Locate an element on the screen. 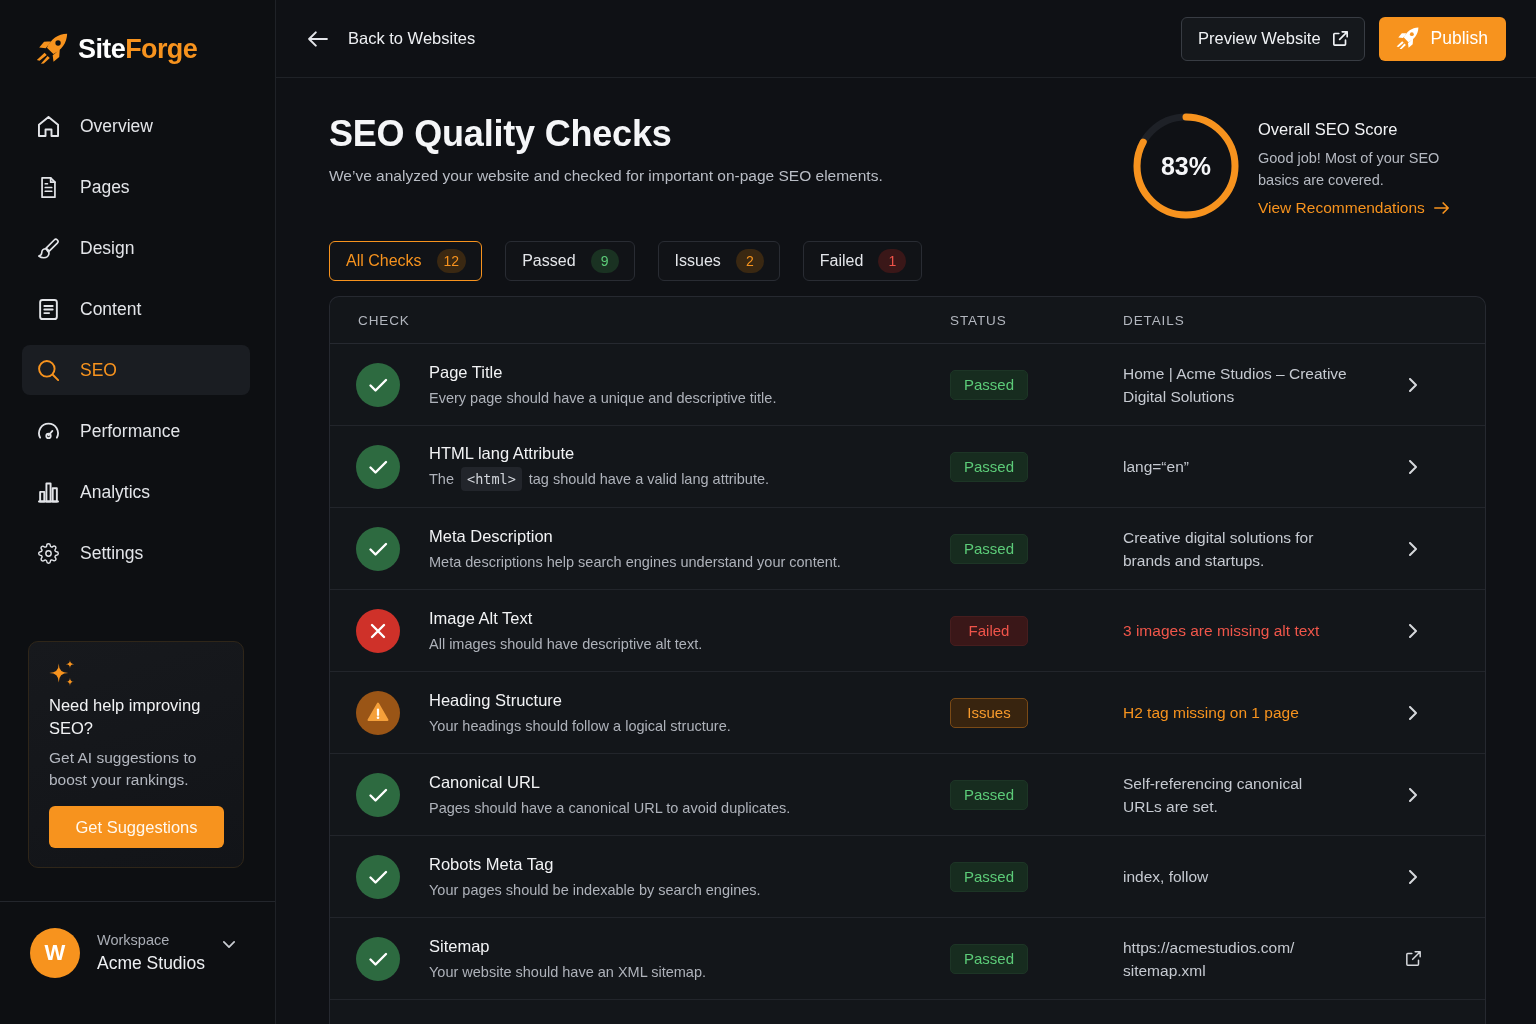  sidebar-nav-item: Analytics is located at coordinates (136, 492).